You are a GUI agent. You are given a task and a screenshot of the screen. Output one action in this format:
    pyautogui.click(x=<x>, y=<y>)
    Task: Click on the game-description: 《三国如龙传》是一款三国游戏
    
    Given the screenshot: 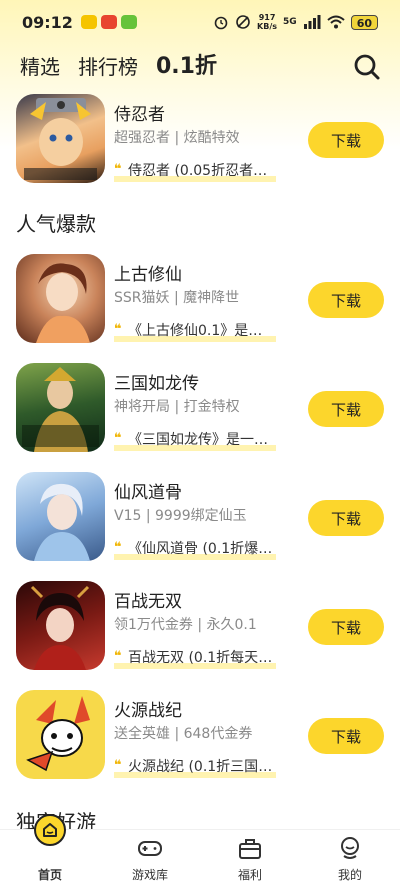 What is the action you would take?
    pyautogui.click(x=195, y=440)
    